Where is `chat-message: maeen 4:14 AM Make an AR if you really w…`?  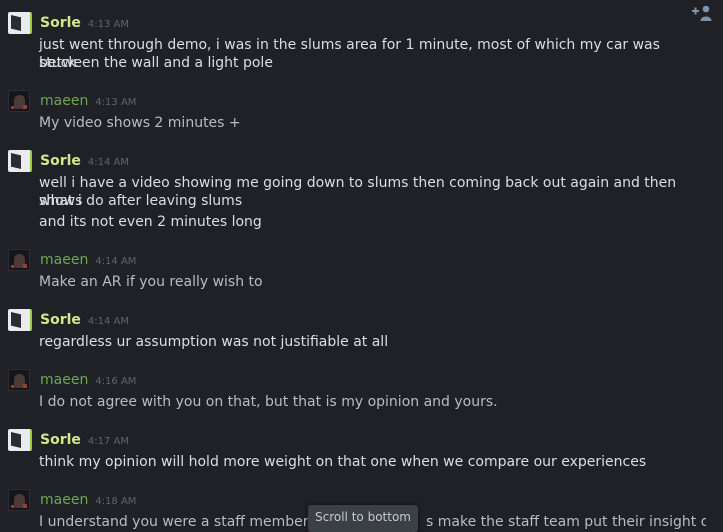
chat-message: maeen 4:14 AM Make an AR if you really w… is located at coordinates (350, 271).